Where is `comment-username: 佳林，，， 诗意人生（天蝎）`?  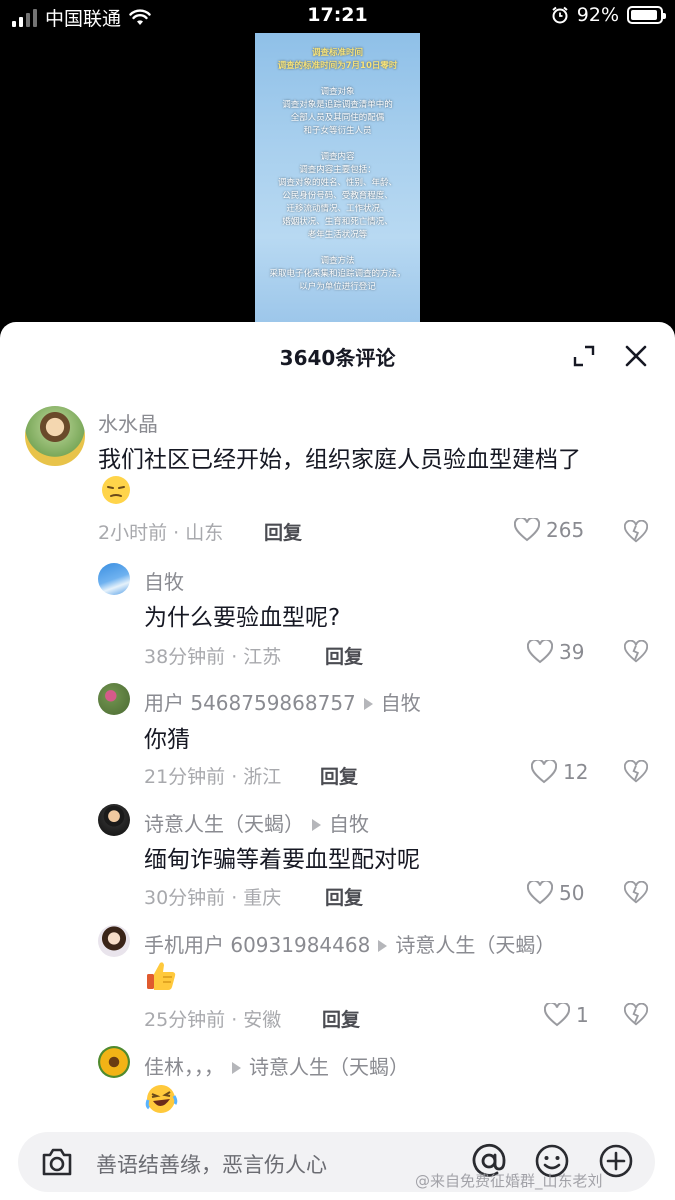
comment-username: 佳林，，， 诗意人生（天蝎） is located at coordinates (276, 1065).